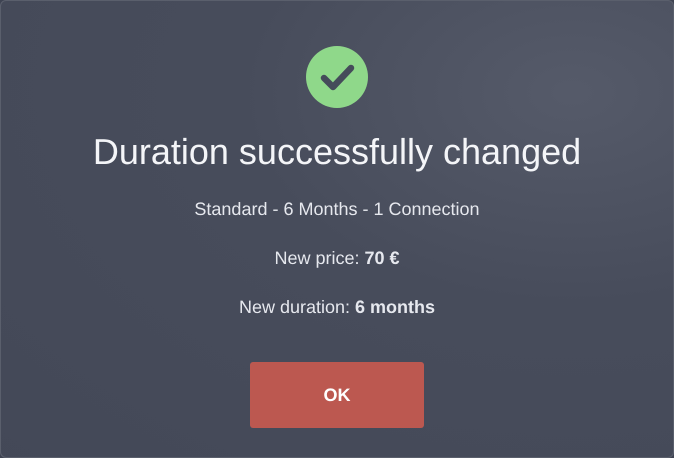 The image size is (674, 458). I want to click on detail-text: New duration: 6 months, so click(337, 307).